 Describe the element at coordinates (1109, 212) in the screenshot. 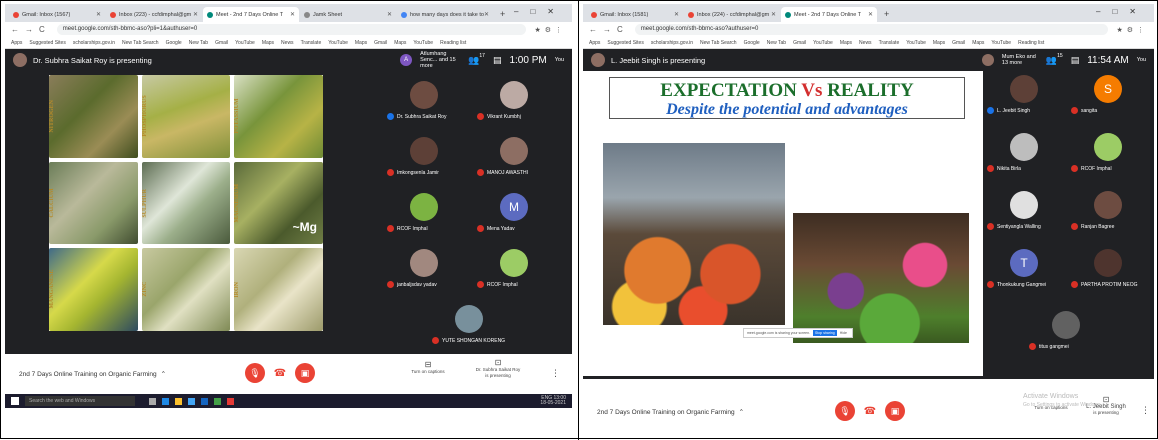

I see `participant-tile: Ranjan Bagree` at that location.